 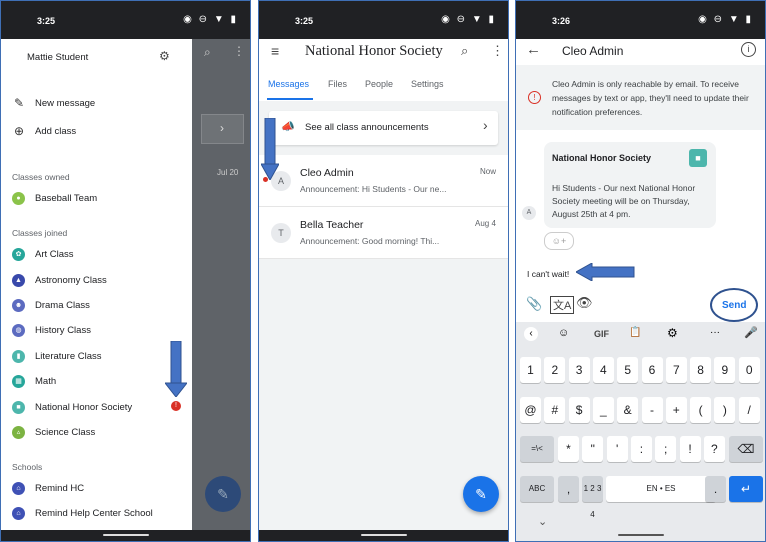 What do you see at coordinates (18, 407) in the screenshot?
I see `video-icon: ■` at bounding box center [18, 407].